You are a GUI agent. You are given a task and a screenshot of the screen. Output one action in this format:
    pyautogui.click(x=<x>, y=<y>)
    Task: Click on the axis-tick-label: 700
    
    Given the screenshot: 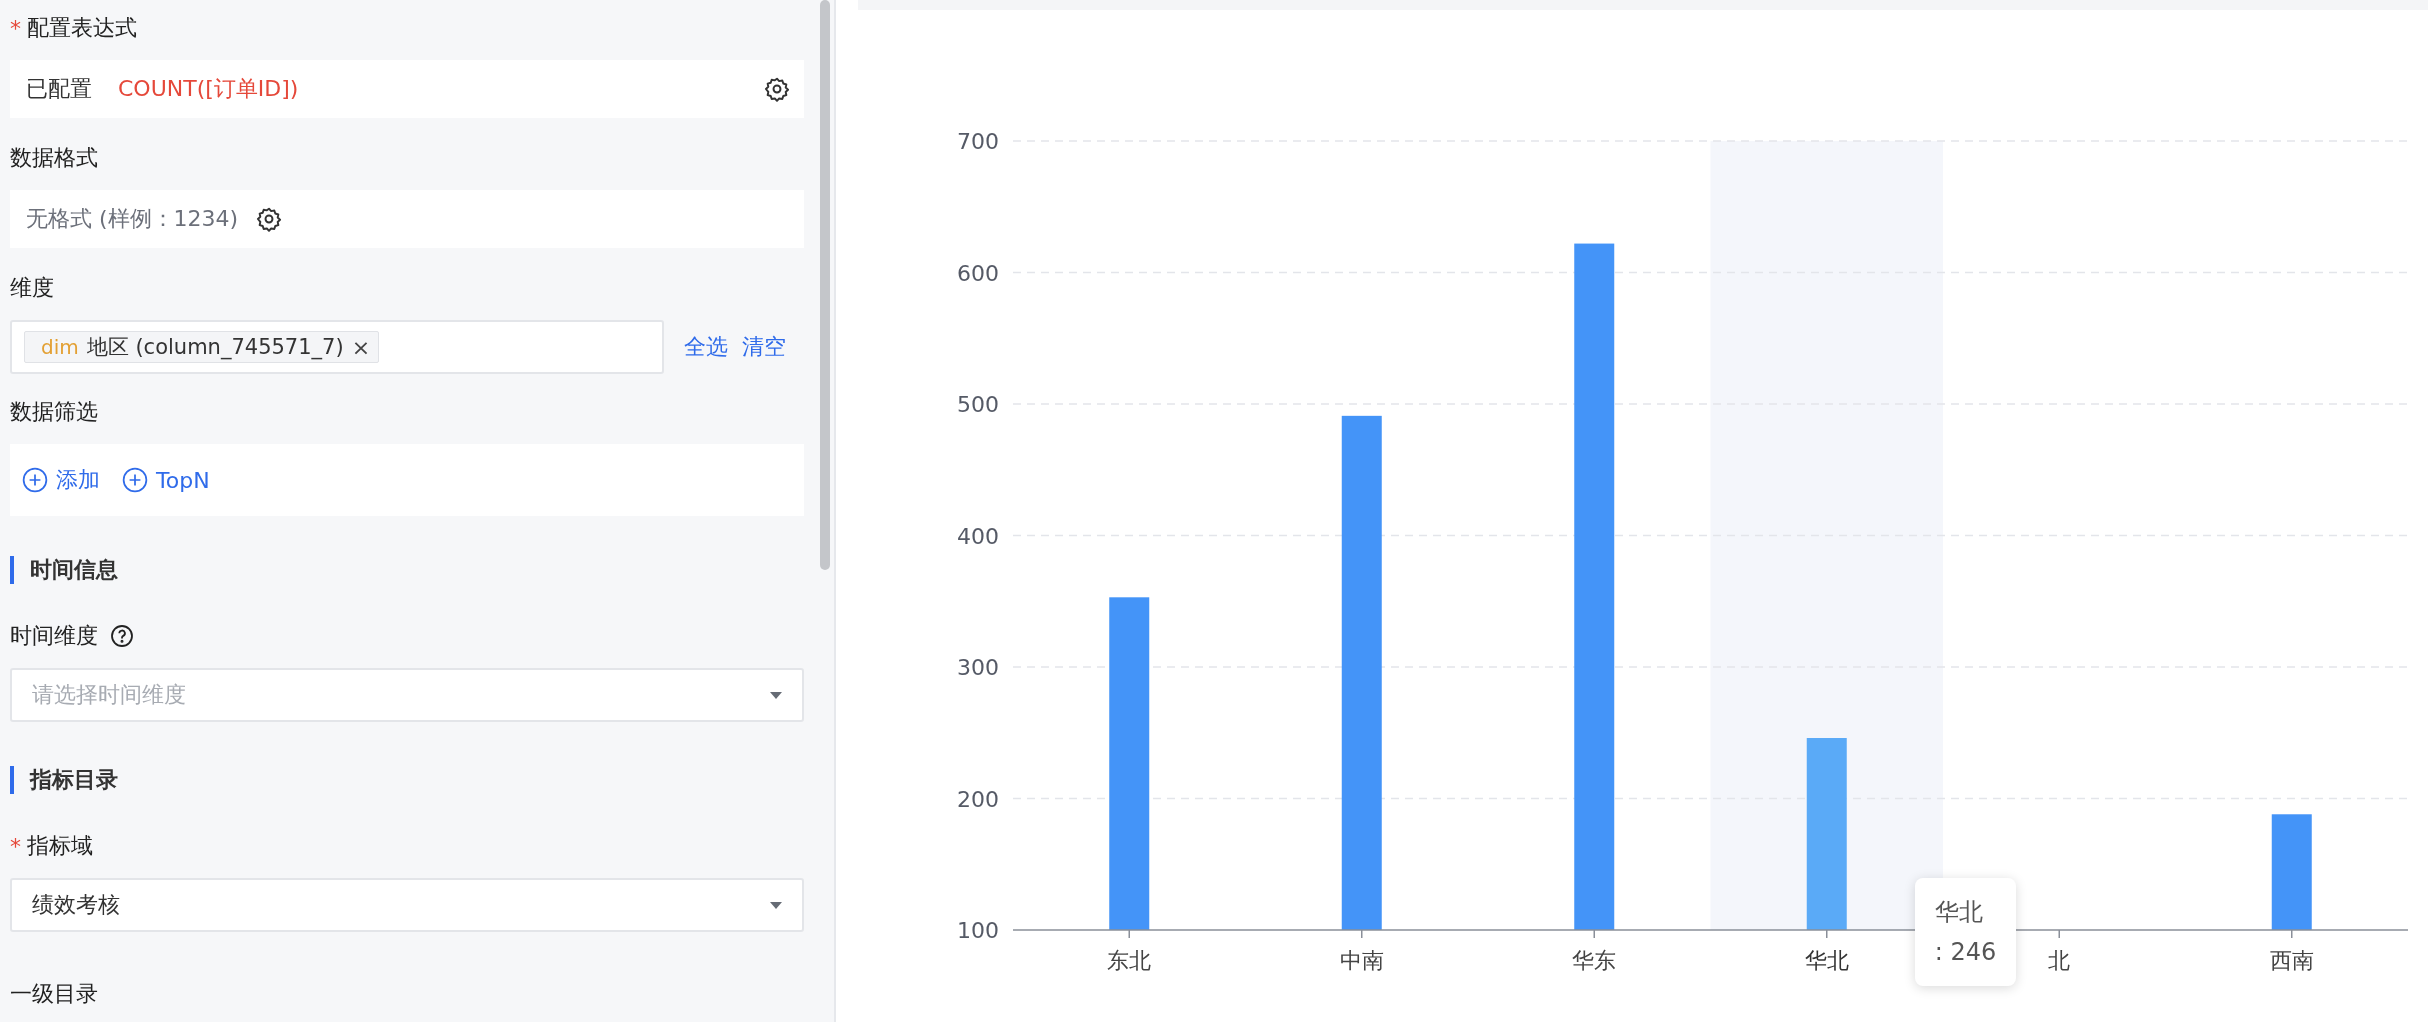 What is the action you would take?
    pyautogui.click(x=978, y=141)
    